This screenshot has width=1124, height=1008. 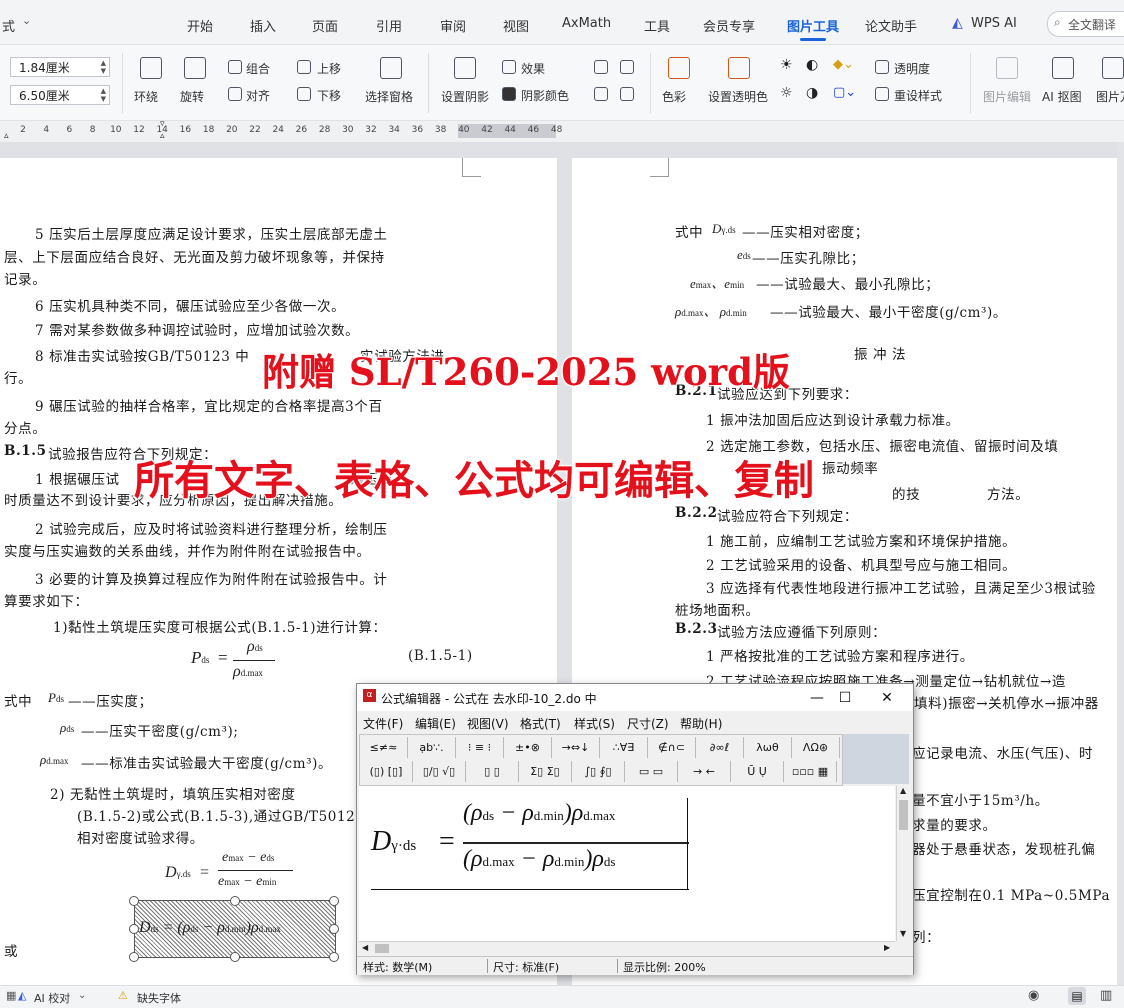 I want to click on group-button: 组合, so click(x=258, y=68).